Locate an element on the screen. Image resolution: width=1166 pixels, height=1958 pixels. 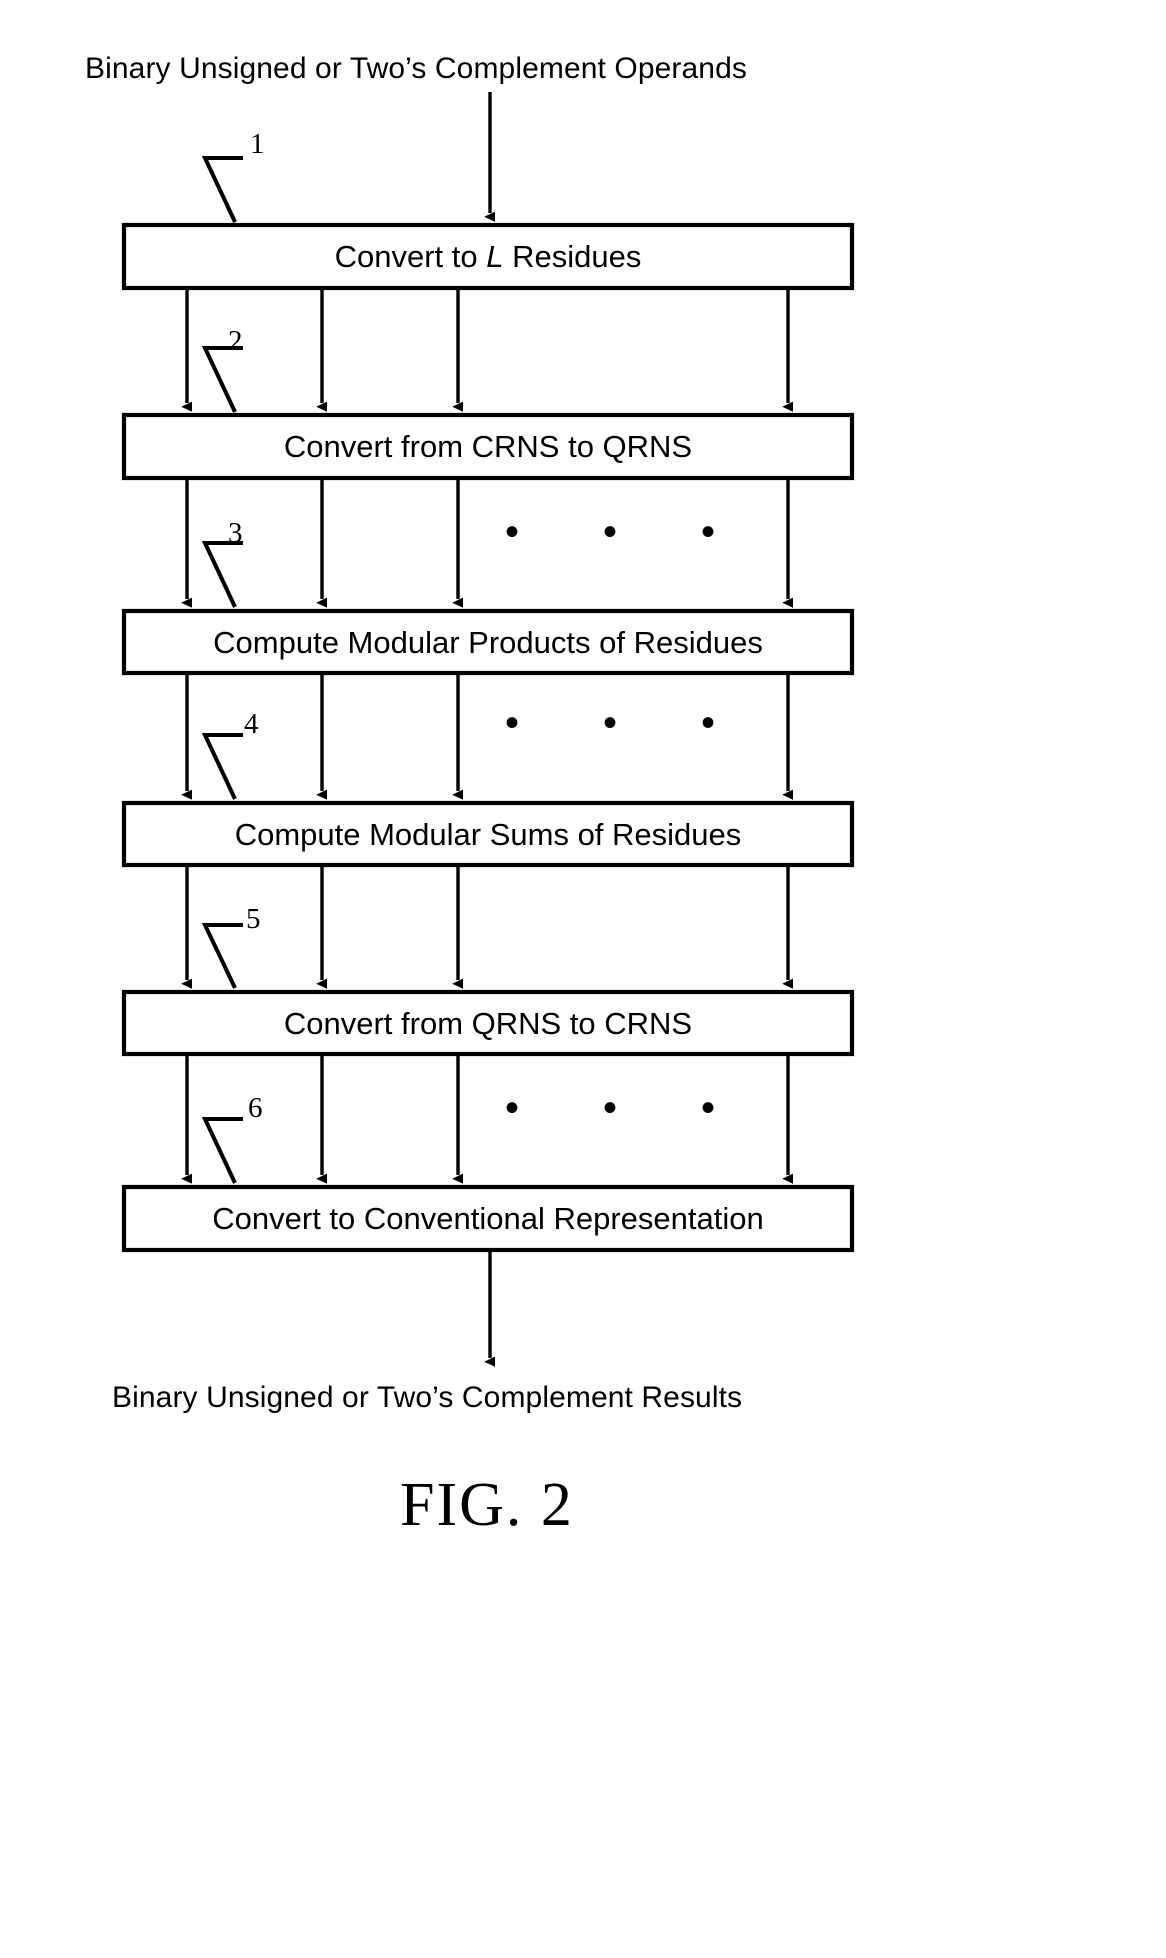
reference-numeral-5: 5 is located at coordinates (253, 919).